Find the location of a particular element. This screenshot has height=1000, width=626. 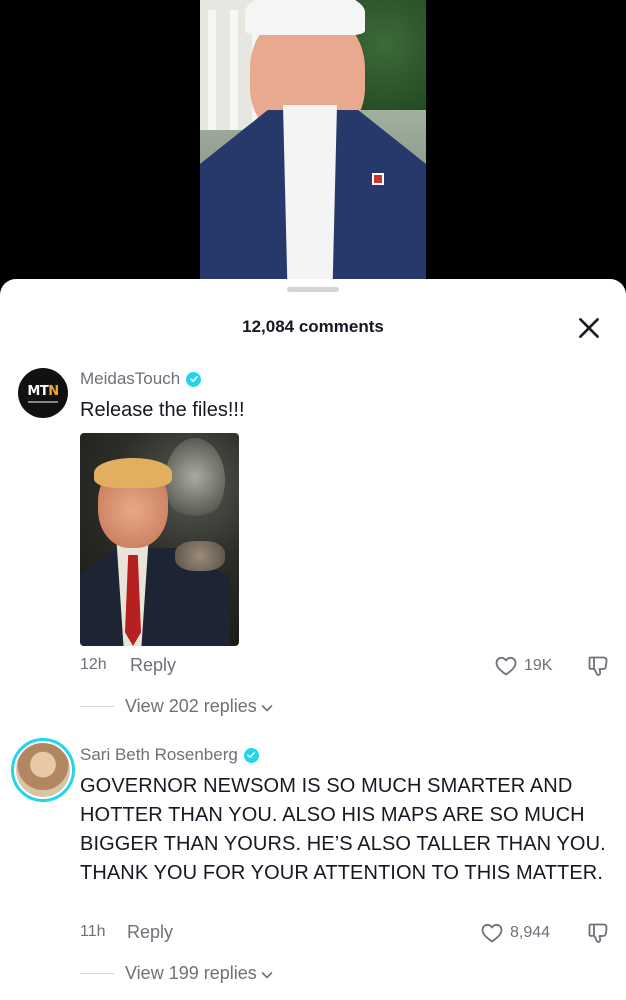

avatar is located at coordinates (43, 770).